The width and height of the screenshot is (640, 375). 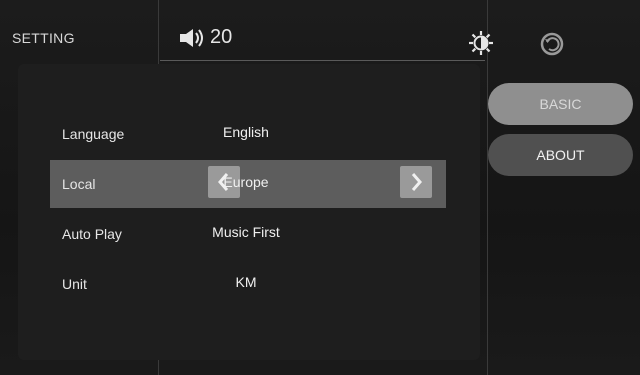 What do you see at coordinates (320, 34) in the screenshot?
I see `top-bar: SETTING 20` at bounding box center [320, 34].